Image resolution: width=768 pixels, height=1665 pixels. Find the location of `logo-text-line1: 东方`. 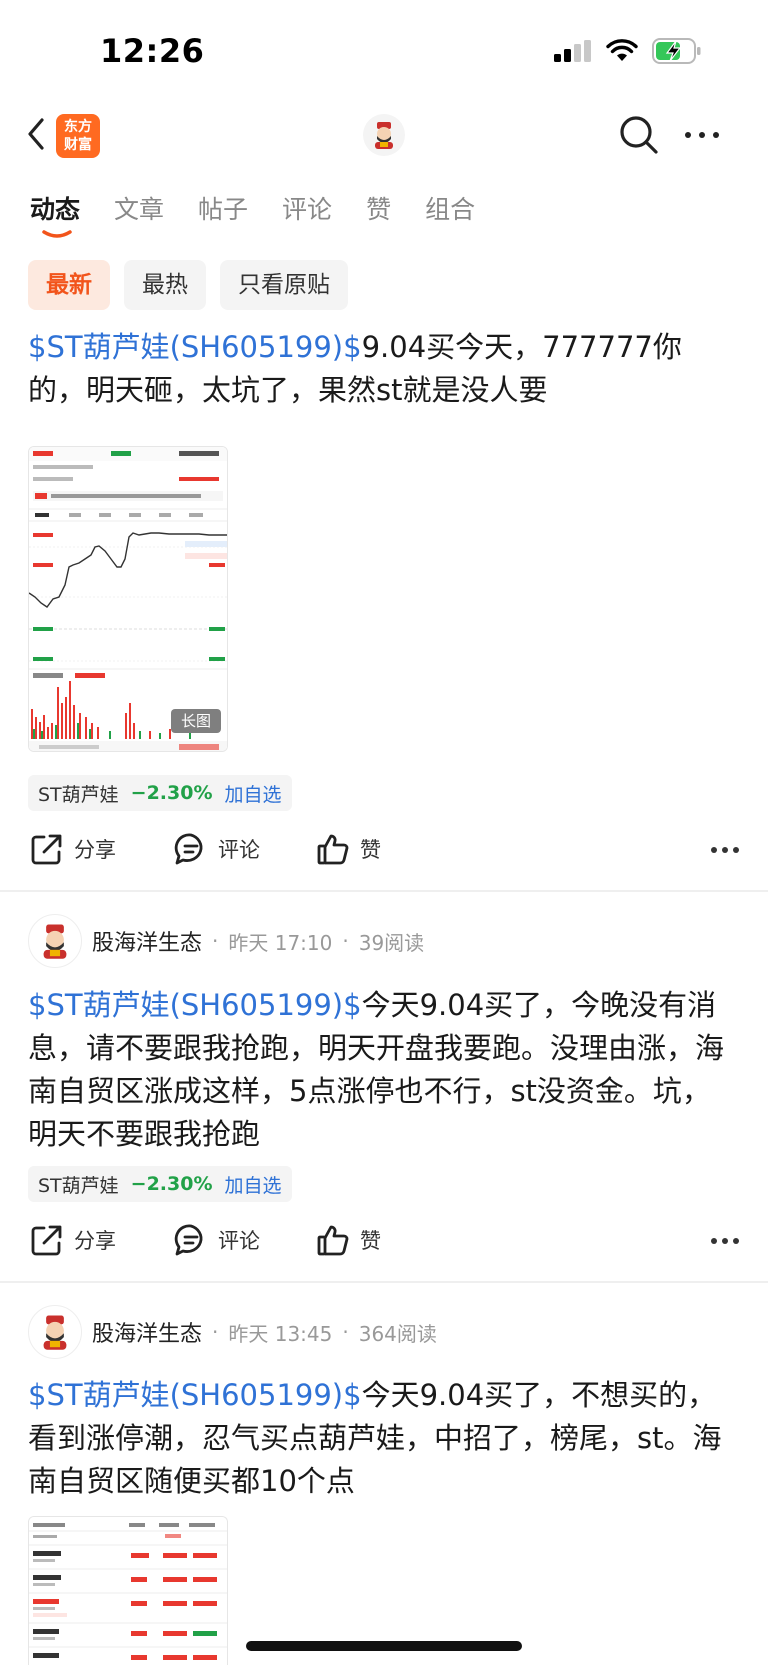

logo-text-line1: 东方 is located at coordinates (78, 127).